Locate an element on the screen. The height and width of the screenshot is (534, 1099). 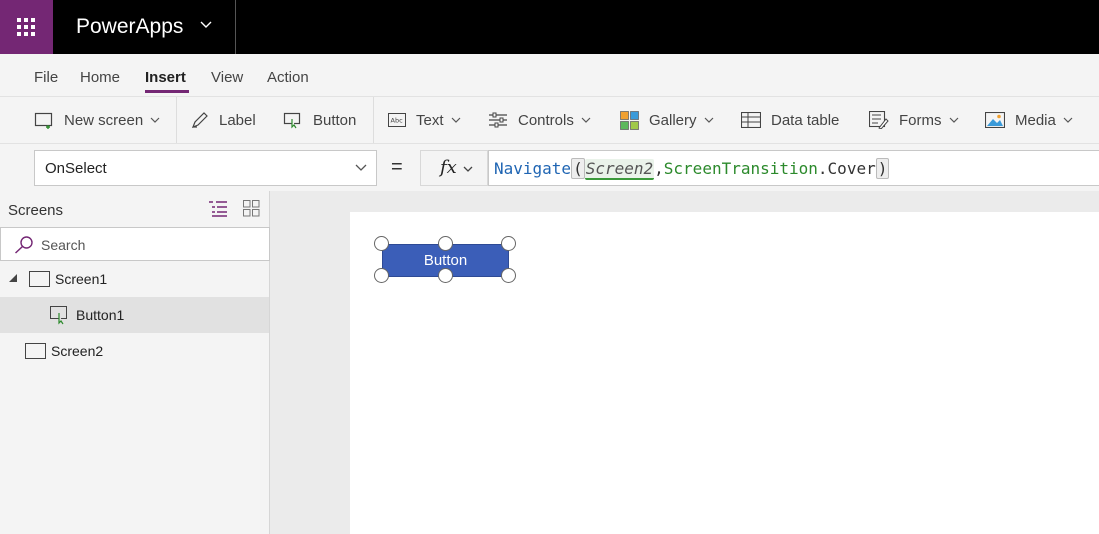
property-dropdown-value: OnSelect is located at coordinates (76, 168).